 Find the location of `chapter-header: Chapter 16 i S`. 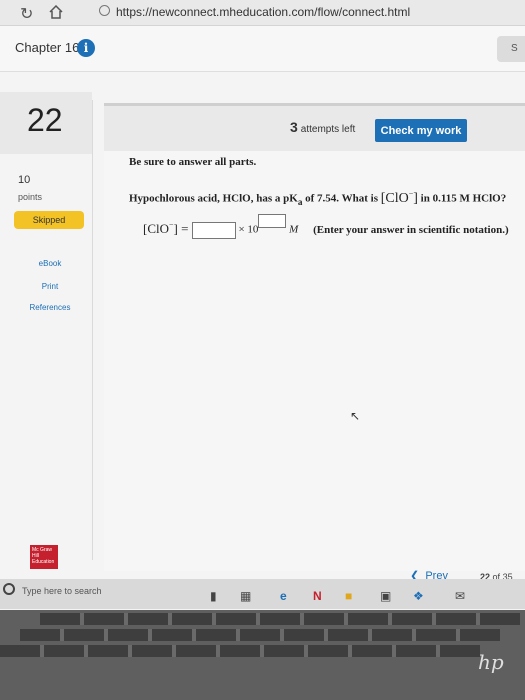

chapter-header: Chapter 16 i S is located at coordinates (262, 49).